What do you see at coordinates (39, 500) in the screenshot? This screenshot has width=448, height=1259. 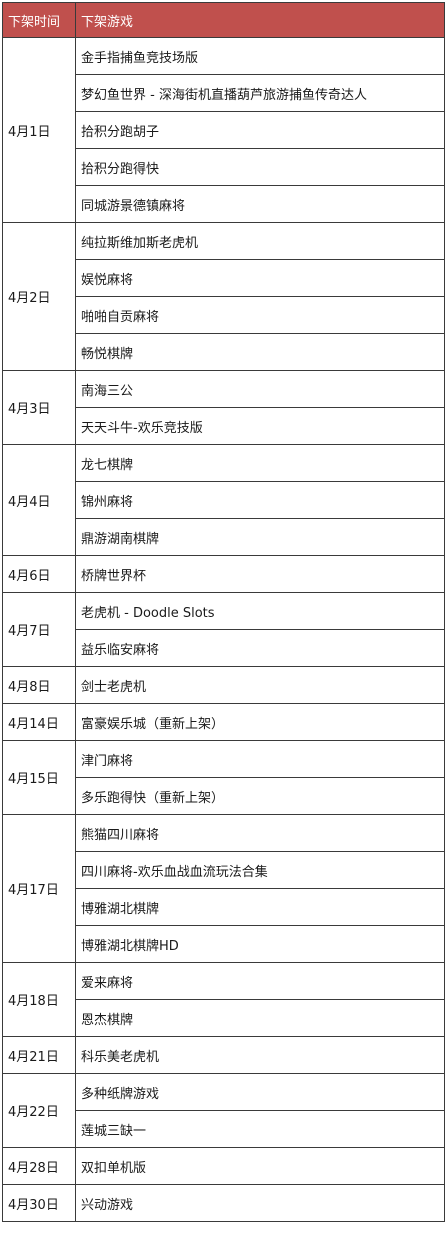 I see `delist-date-cell: 4月4日` at bounding box center [39, 500].